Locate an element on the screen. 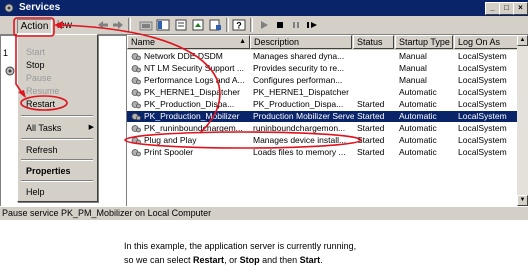 This screenshot has width=528, height=277. menu-item-stop: Stop is located at coordinates (35, 65).